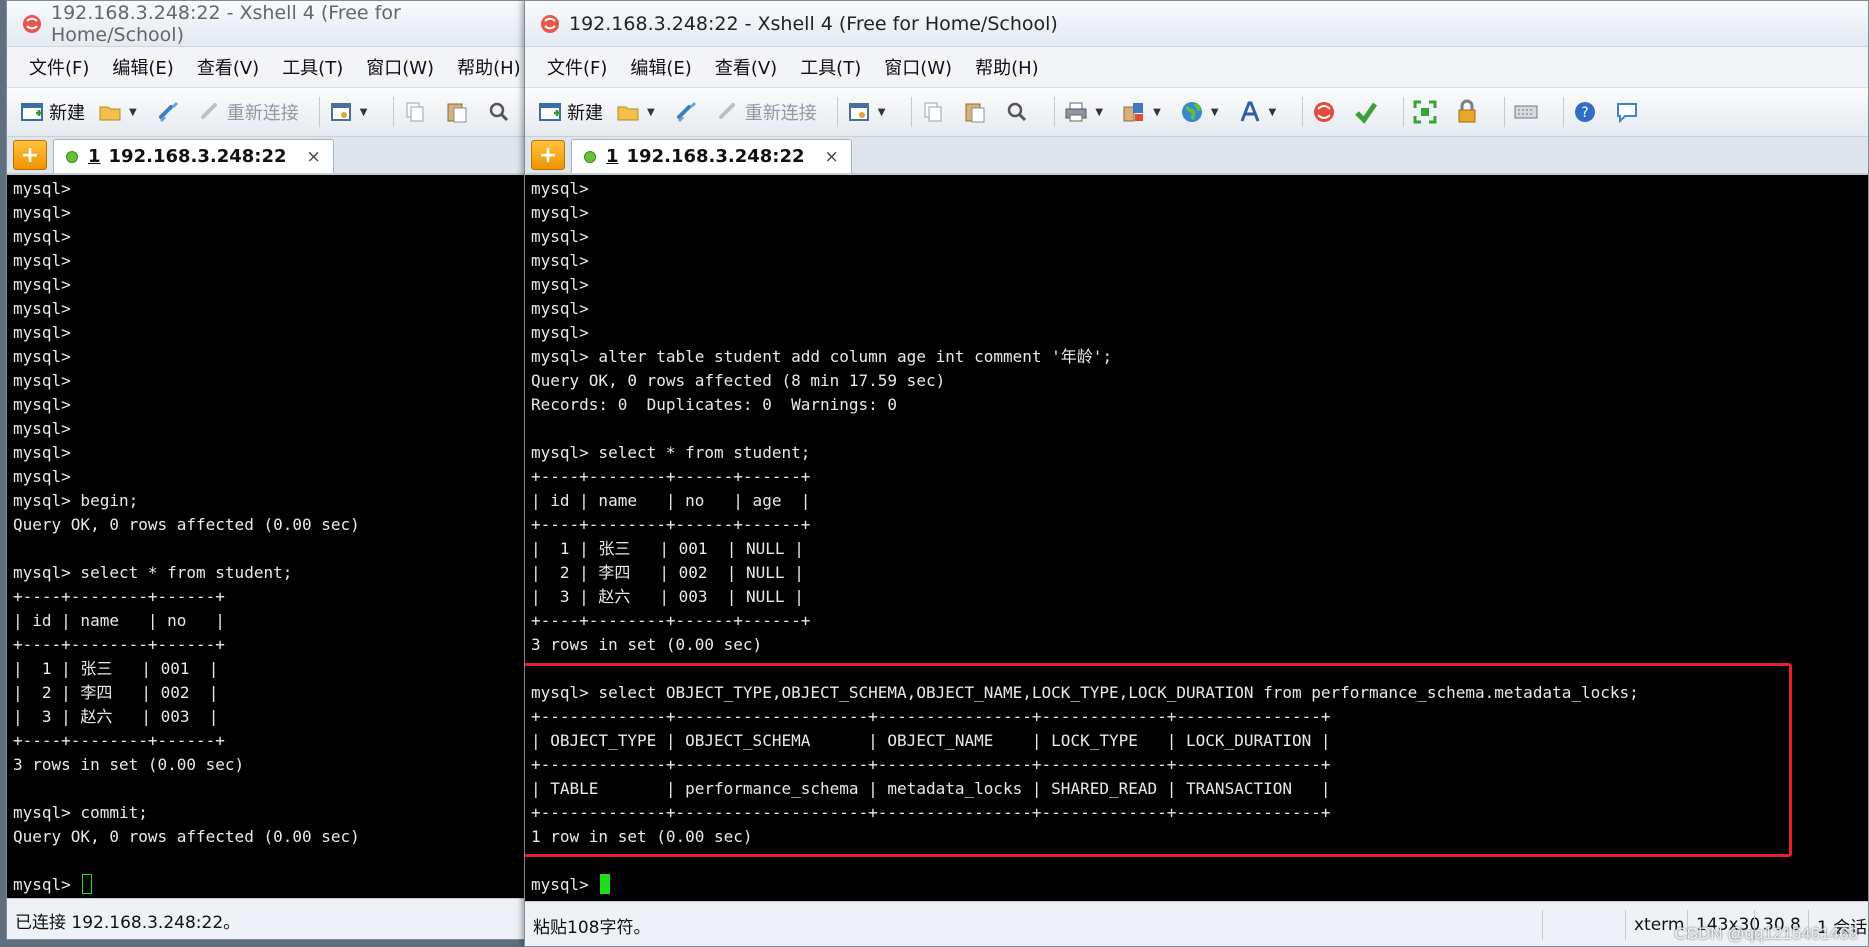 The height and width of the screenshot is (947, 1869). I want to click on fullscreen-button, so click(1427, 112).